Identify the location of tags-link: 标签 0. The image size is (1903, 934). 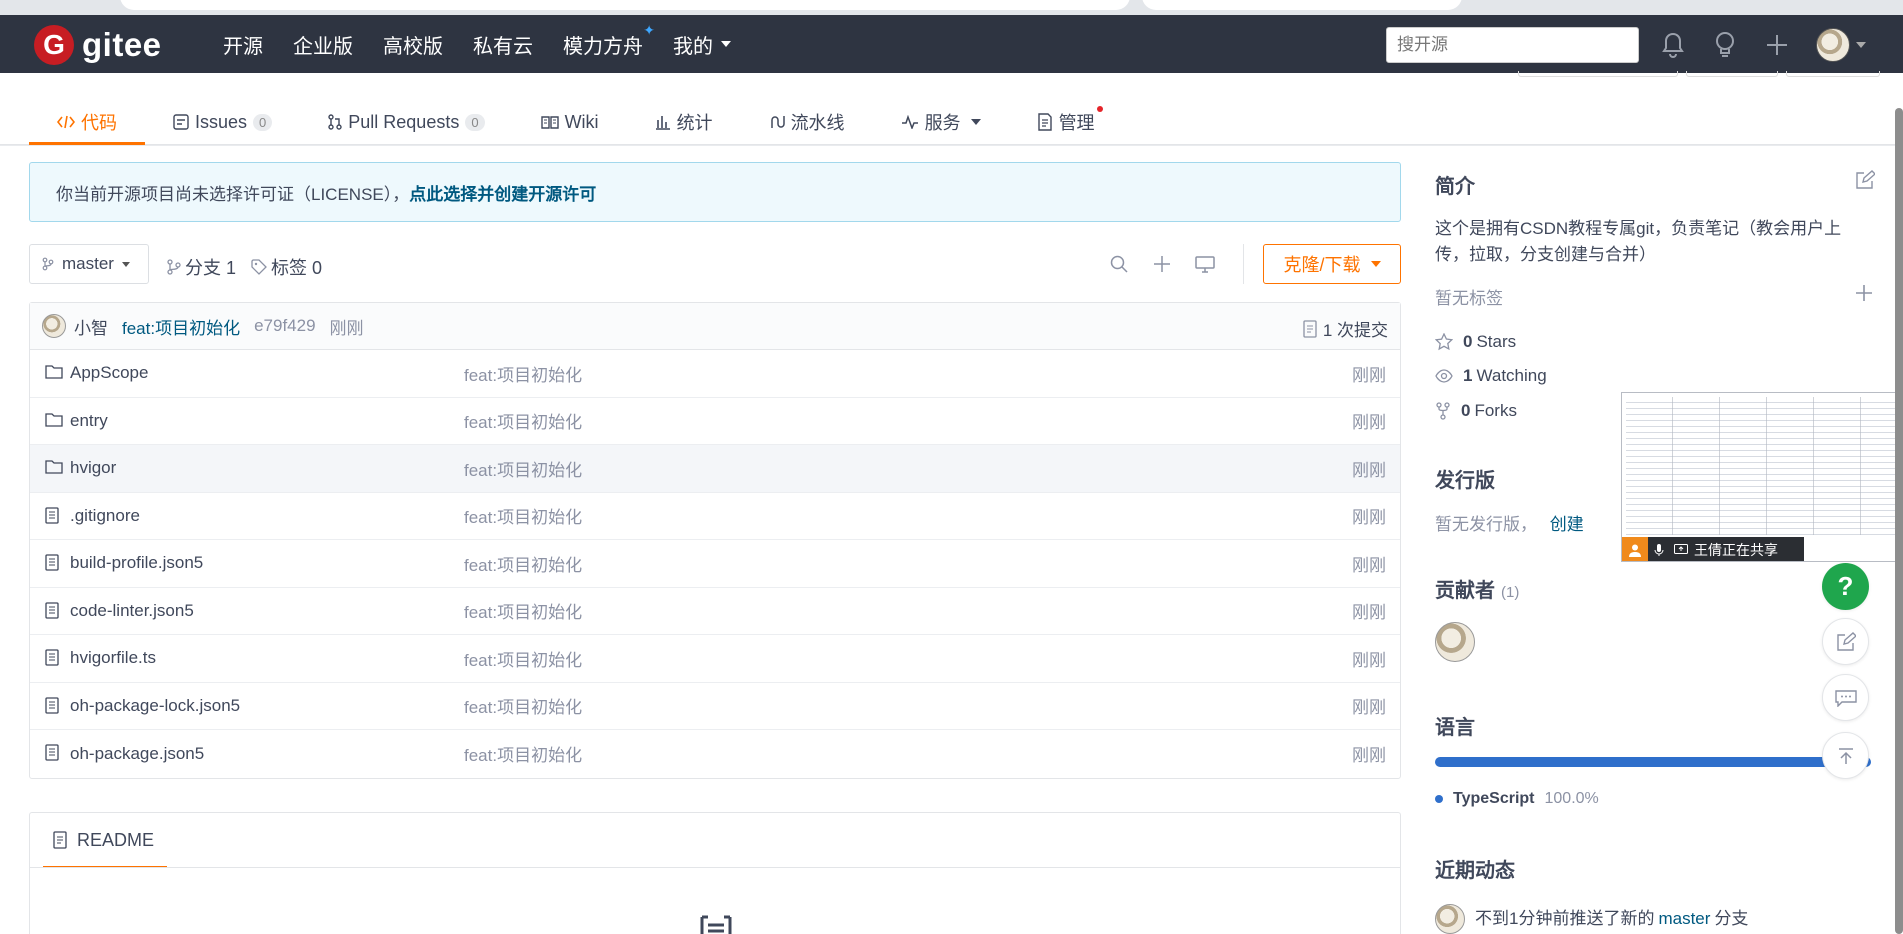
(286, 267).